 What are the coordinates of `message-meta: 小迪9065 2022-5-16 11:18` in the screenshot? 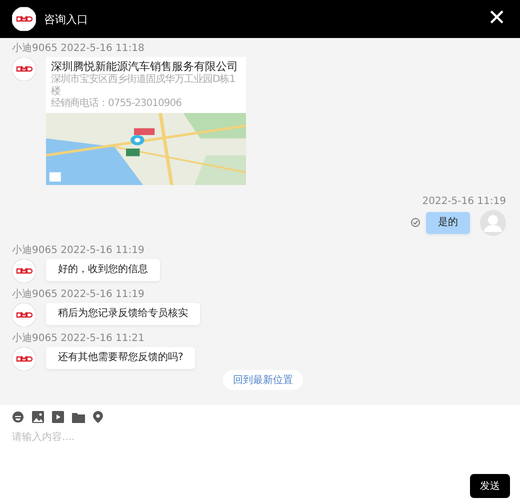 It's located at (78, 48).